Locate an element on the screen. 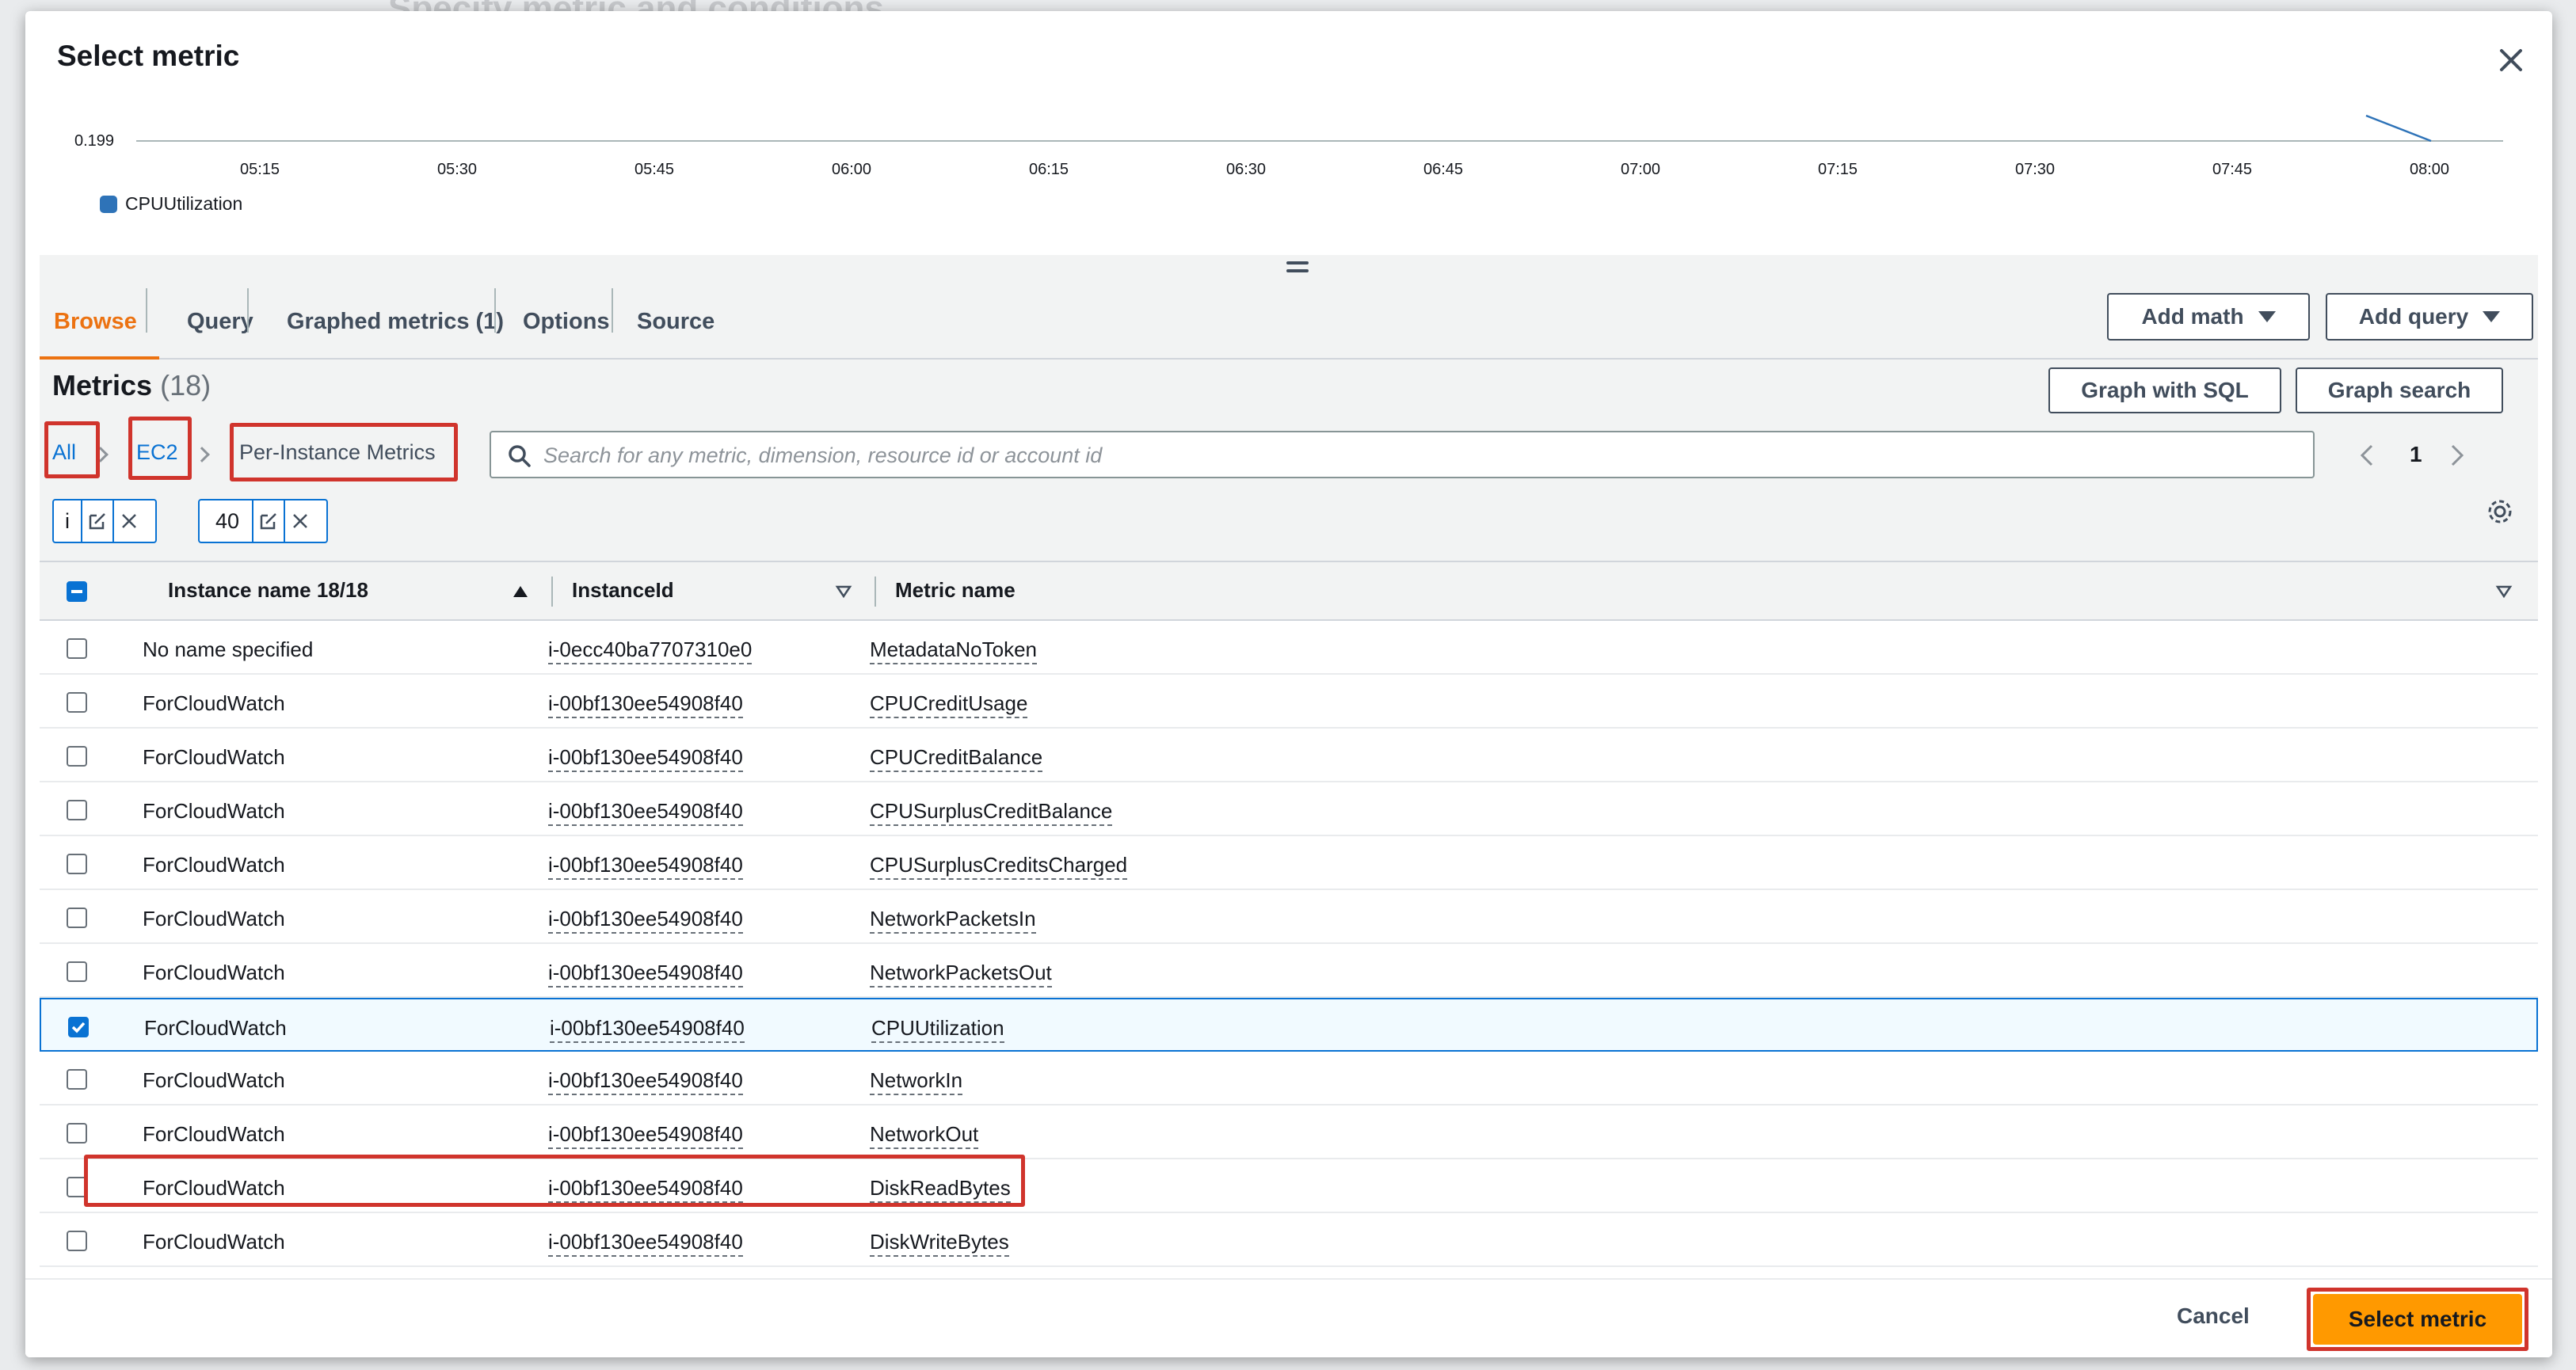 This screenshot has width=2576, height=1370. cell-metric-name: NetworkPacketsIn is located at coordinates (953, 920).